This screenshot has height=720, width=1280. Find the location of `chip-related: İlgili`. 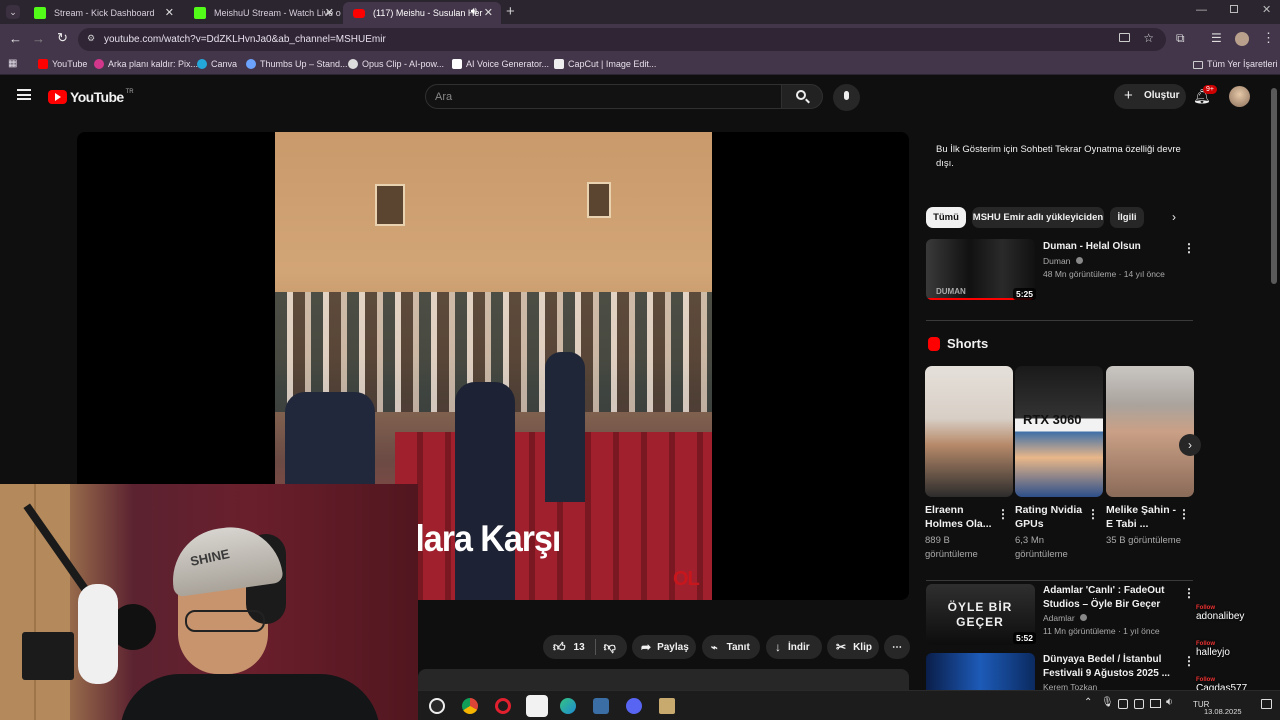

chip-related: İlgili is located at coordinates (1127, 217).